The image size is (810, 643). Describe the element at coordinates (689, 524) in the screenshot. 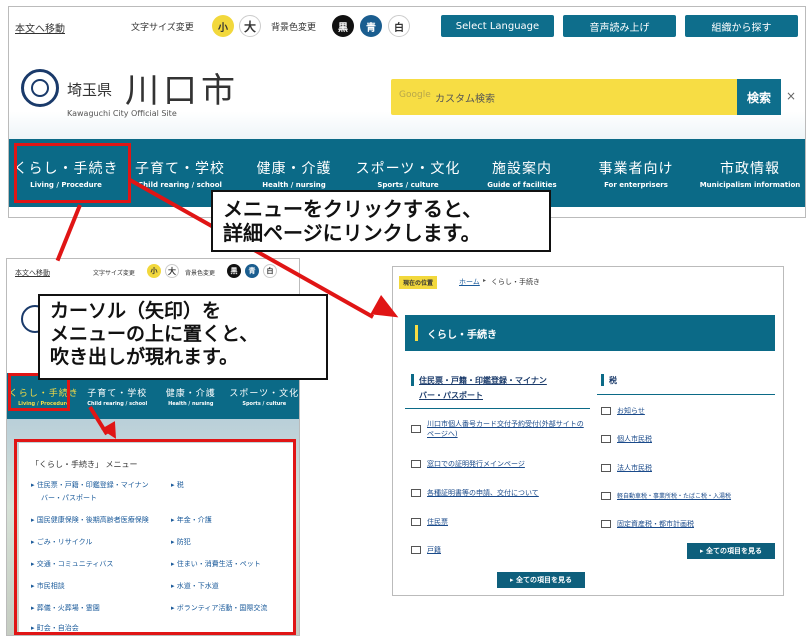

I see `right-item-5: 固定資産税・都市計画税` at that location.